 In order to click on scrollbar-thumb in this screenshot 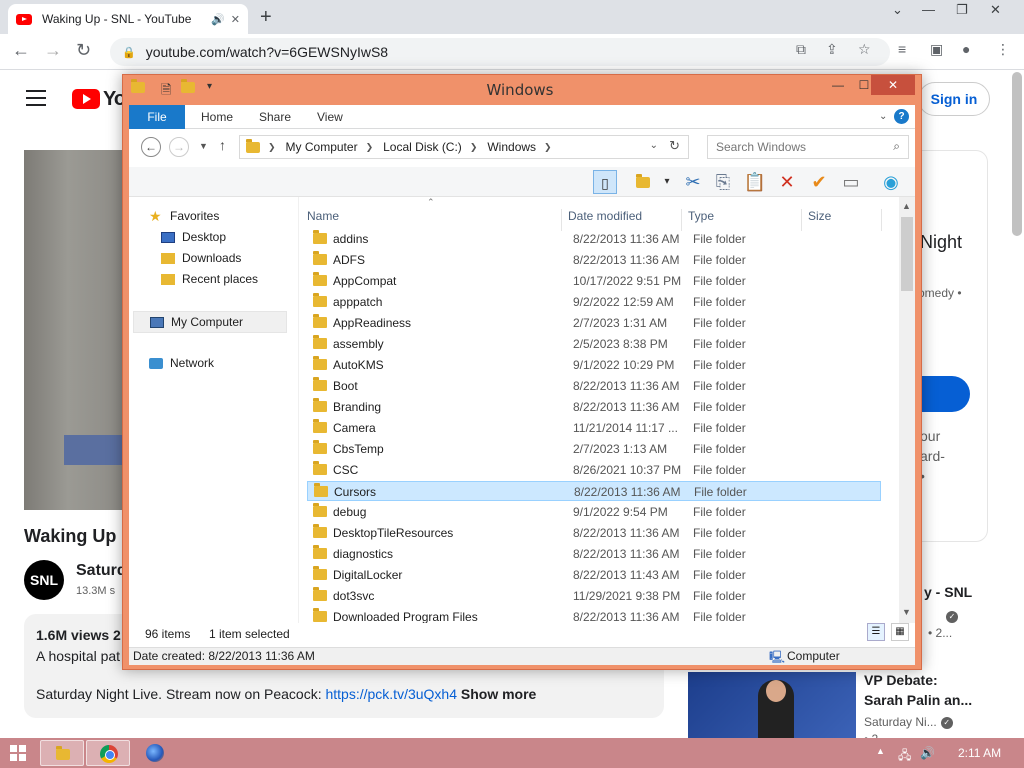, I will do `click(907, 254)`.